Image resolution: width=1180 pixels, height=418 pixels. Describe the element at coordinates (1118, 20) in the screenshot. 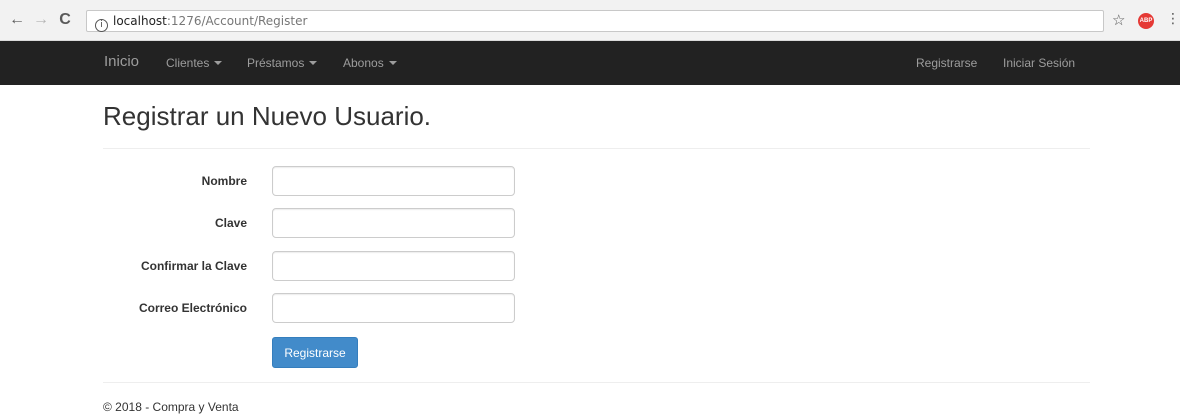

I see `bookmark-star-icon: ☆` at that location.